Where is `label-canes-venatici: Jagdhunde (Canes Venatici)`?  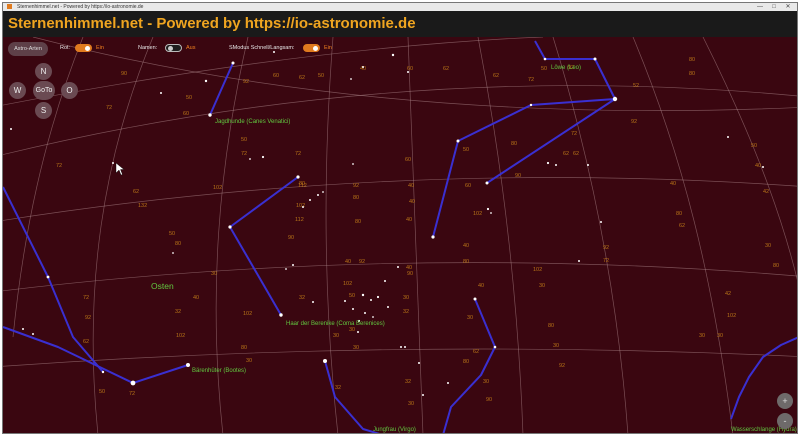
label-canes-venatici: Jagdhunde (Canes Venatici) is located at coordinates (252, 122).